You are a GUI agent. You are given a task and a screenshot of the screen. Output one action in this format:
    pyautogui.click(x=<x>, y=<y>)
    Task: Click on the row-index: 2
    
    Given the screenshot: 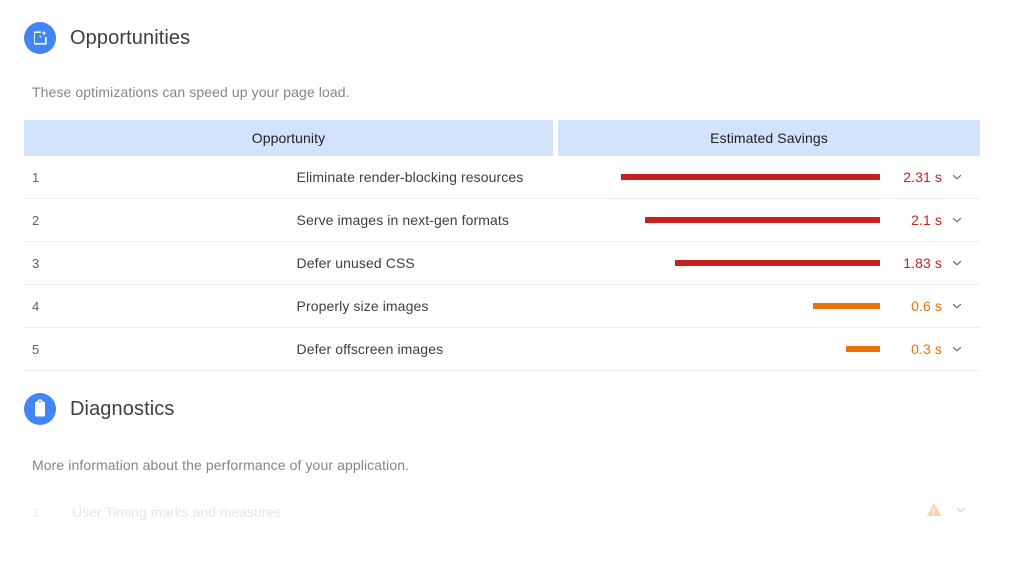 What is the action you would take?
    pyautogui.click(x=156, y=220)
    